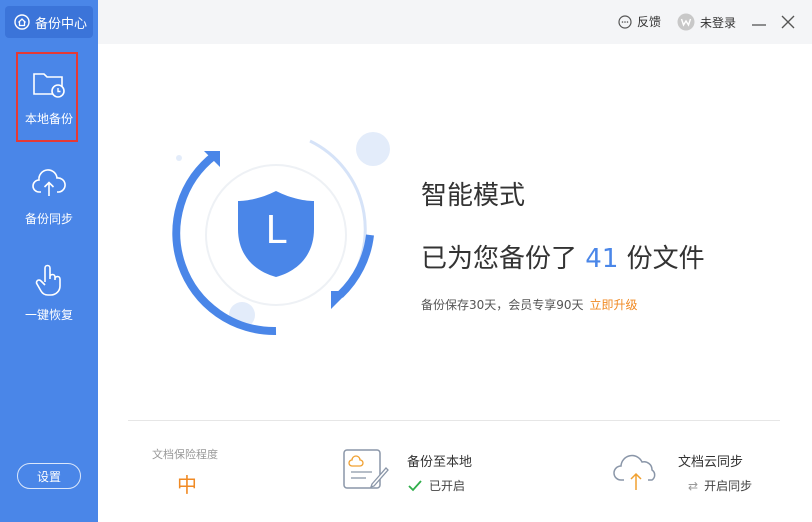 Image resolution: width=812 pixels, height=522 pixels. Describe the element at coordinates (48, 315) in the screenshot. I see `sidebar-item-label: 一键恢复` at that location.